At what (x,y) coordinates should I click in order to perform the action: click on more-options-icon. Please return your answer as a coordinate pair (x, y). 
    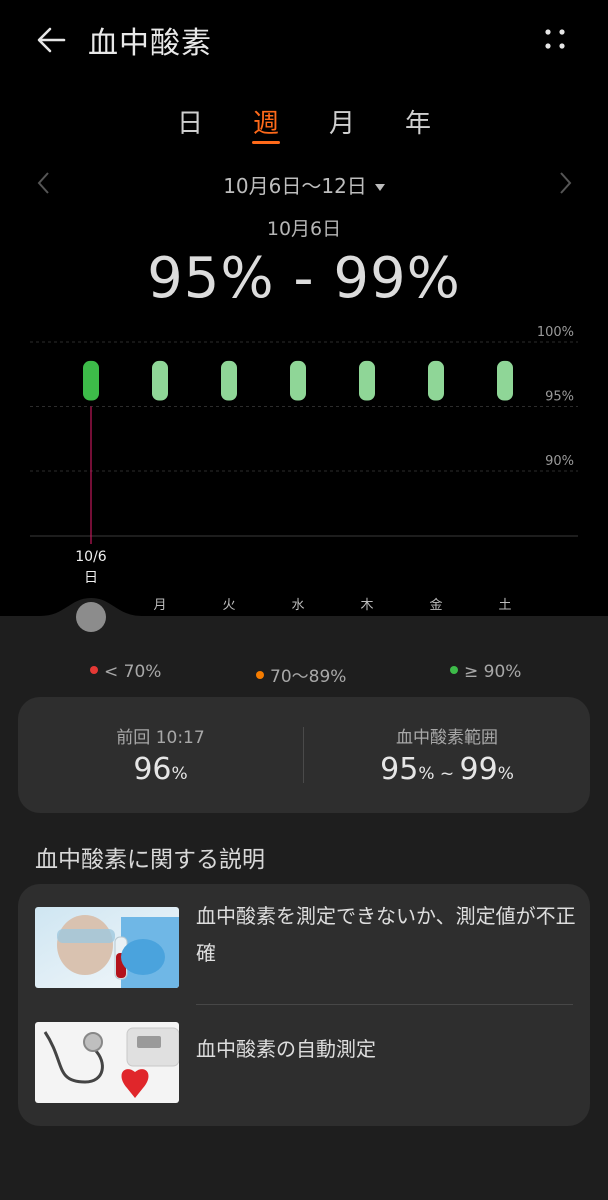
    Looking at the image, I should click on (555, 39).